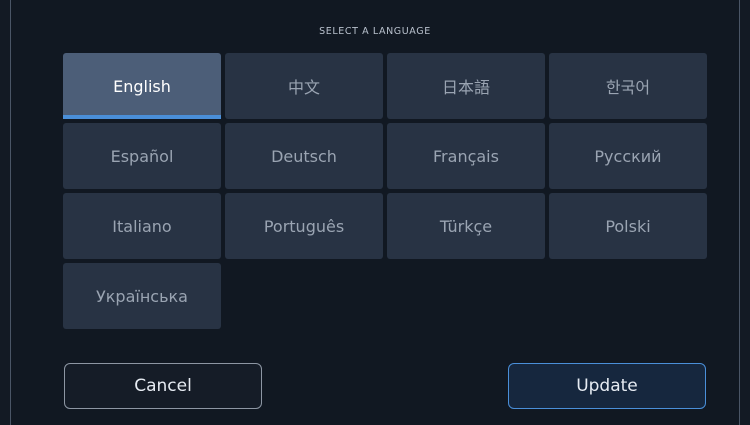 Image resolution: width=750 pixels, height=425 pixels. I want to click on language-label: Українська, so click(142, 296).